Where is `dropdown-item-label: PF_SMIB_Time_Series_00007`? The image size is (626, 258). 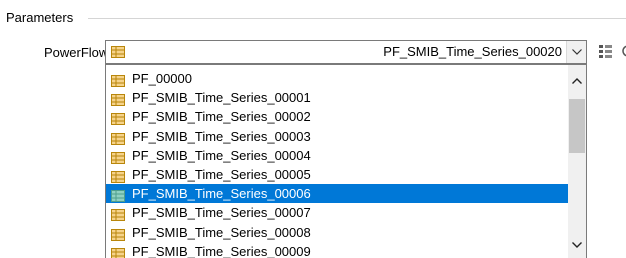
dropdown-item-label: PF_SMIB_Time_Series_00007 is located at coordinates (221, 213).